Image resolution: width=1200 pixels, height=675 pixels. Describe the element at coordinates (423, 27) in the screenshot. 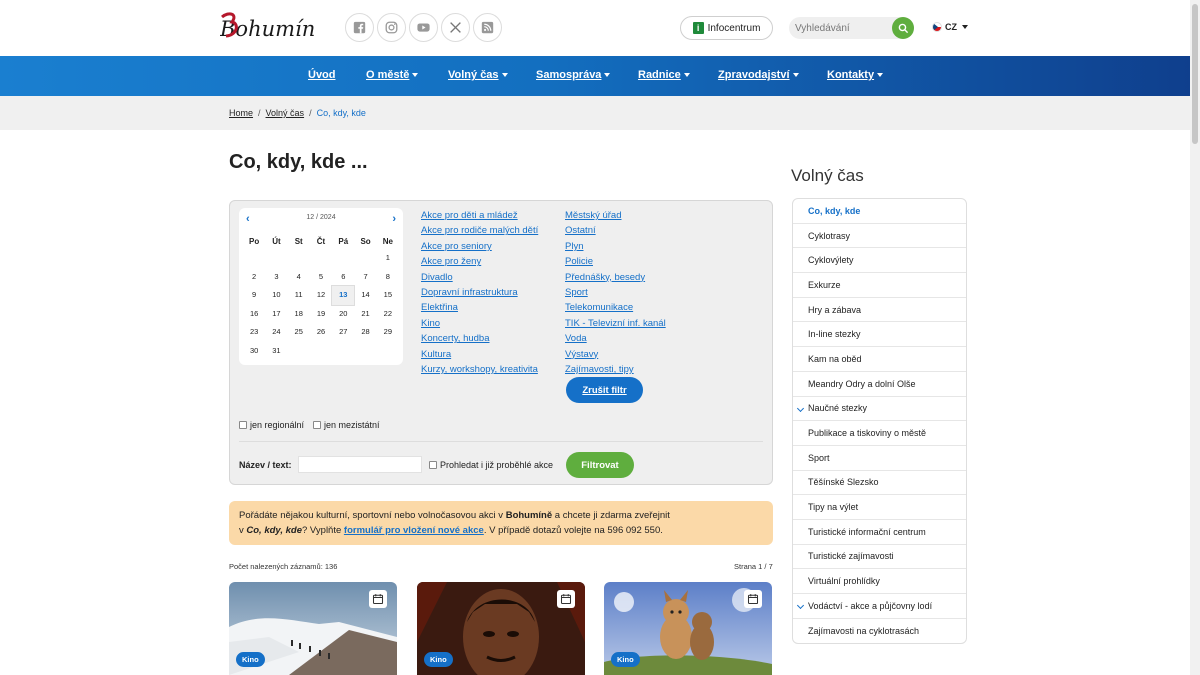

I see `youtube-button` at that location.